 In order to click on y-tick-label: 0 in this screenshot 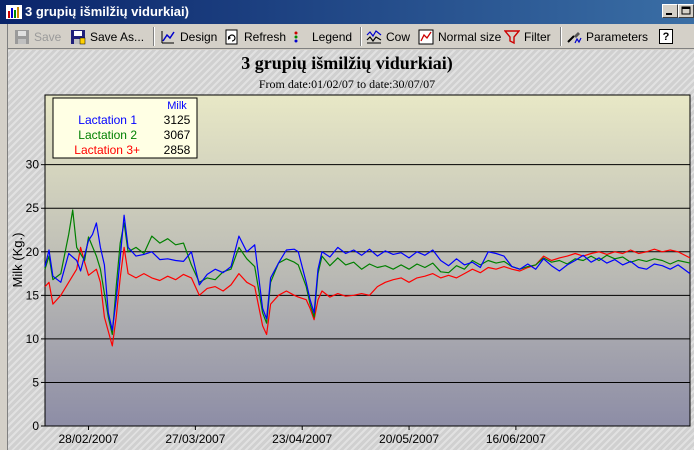, I will do `click(35, 426)`.